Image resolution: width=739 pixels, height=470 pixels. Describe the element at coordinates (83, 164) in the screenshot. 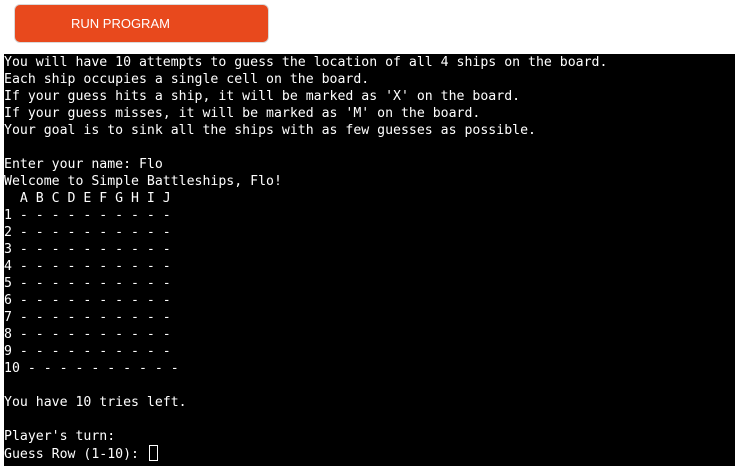

I see `terminal-line: Enter your name: Flo` at that location.